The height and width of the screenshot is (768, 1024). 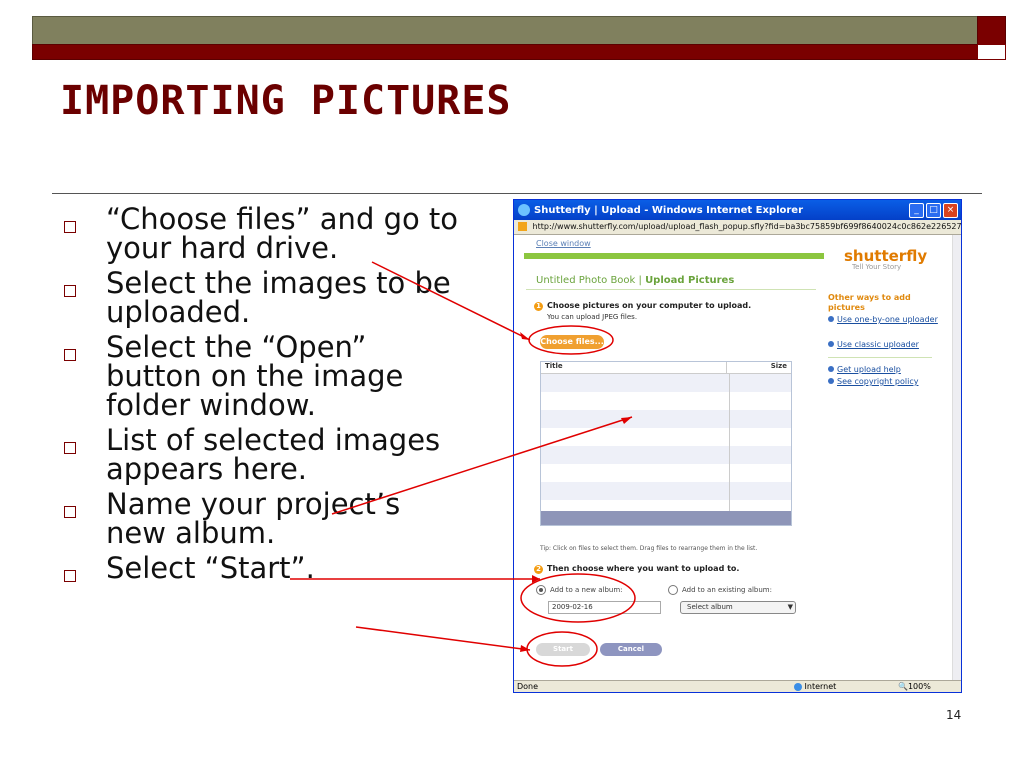 I want to click on album-select: Select album ▼, so click(x=738, y=607).